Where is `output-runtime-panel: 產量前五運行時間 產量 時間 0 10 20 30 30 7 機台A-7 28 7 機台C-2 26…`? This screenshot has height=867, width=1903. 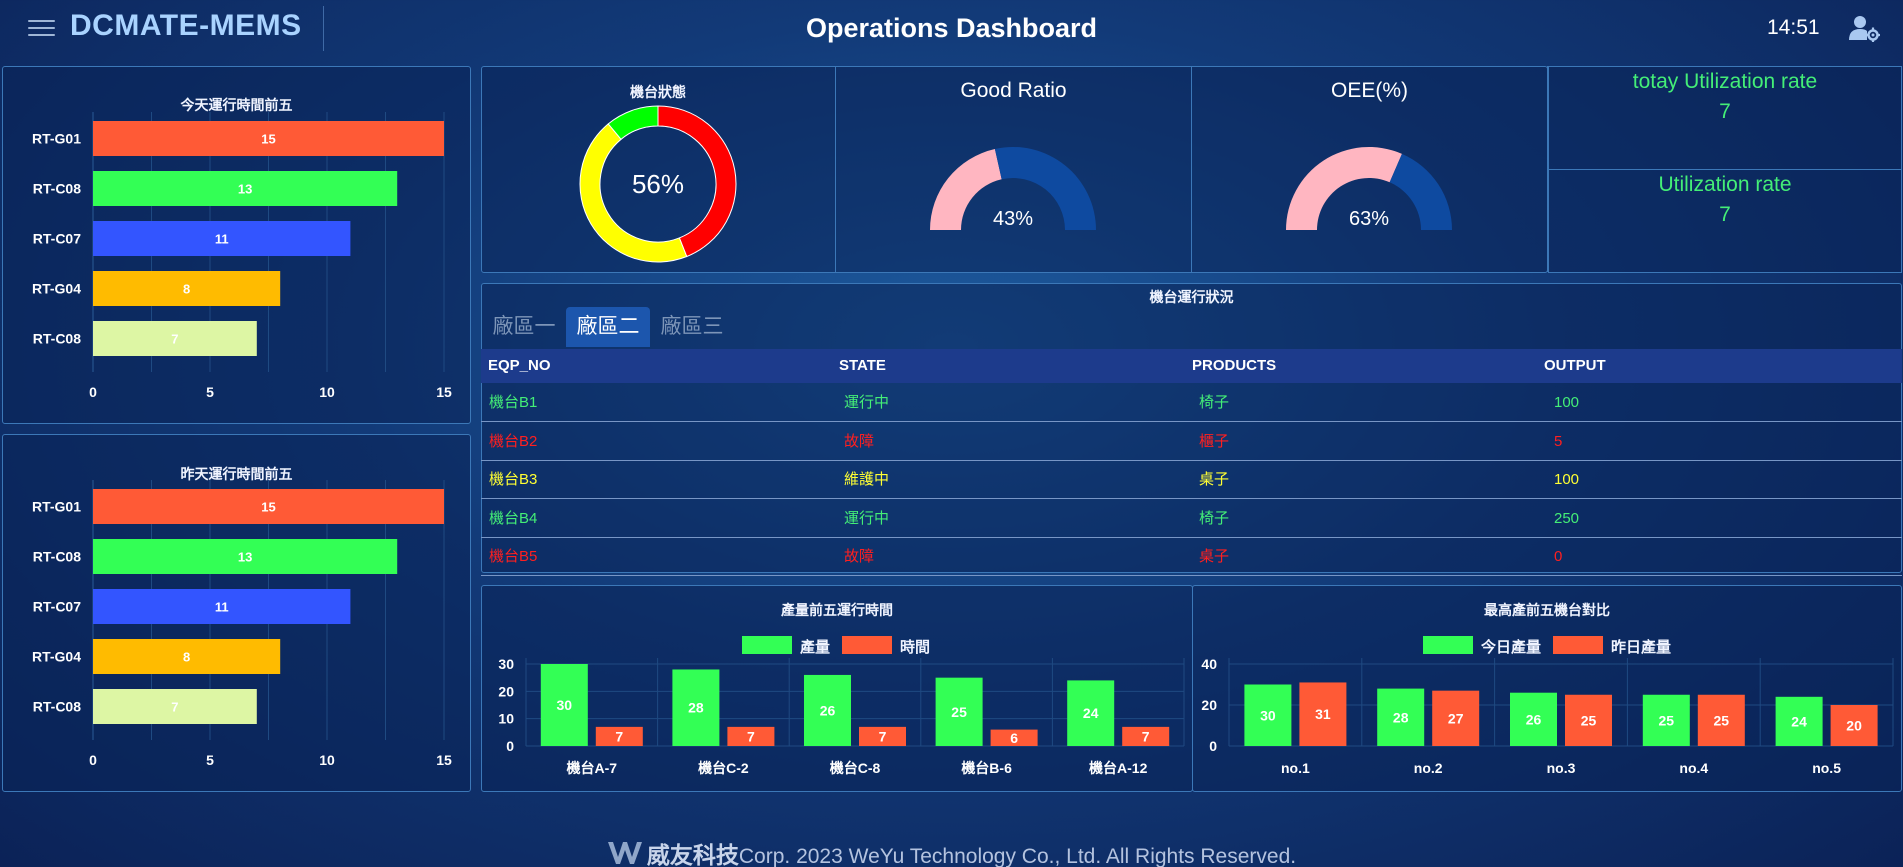
output-runtime-panel: 產量前五運行時間 產量 時間 0 10 20 30 30 7 機台A-7 28 7 機台C-2 26… is located at coordinates (837, 688).